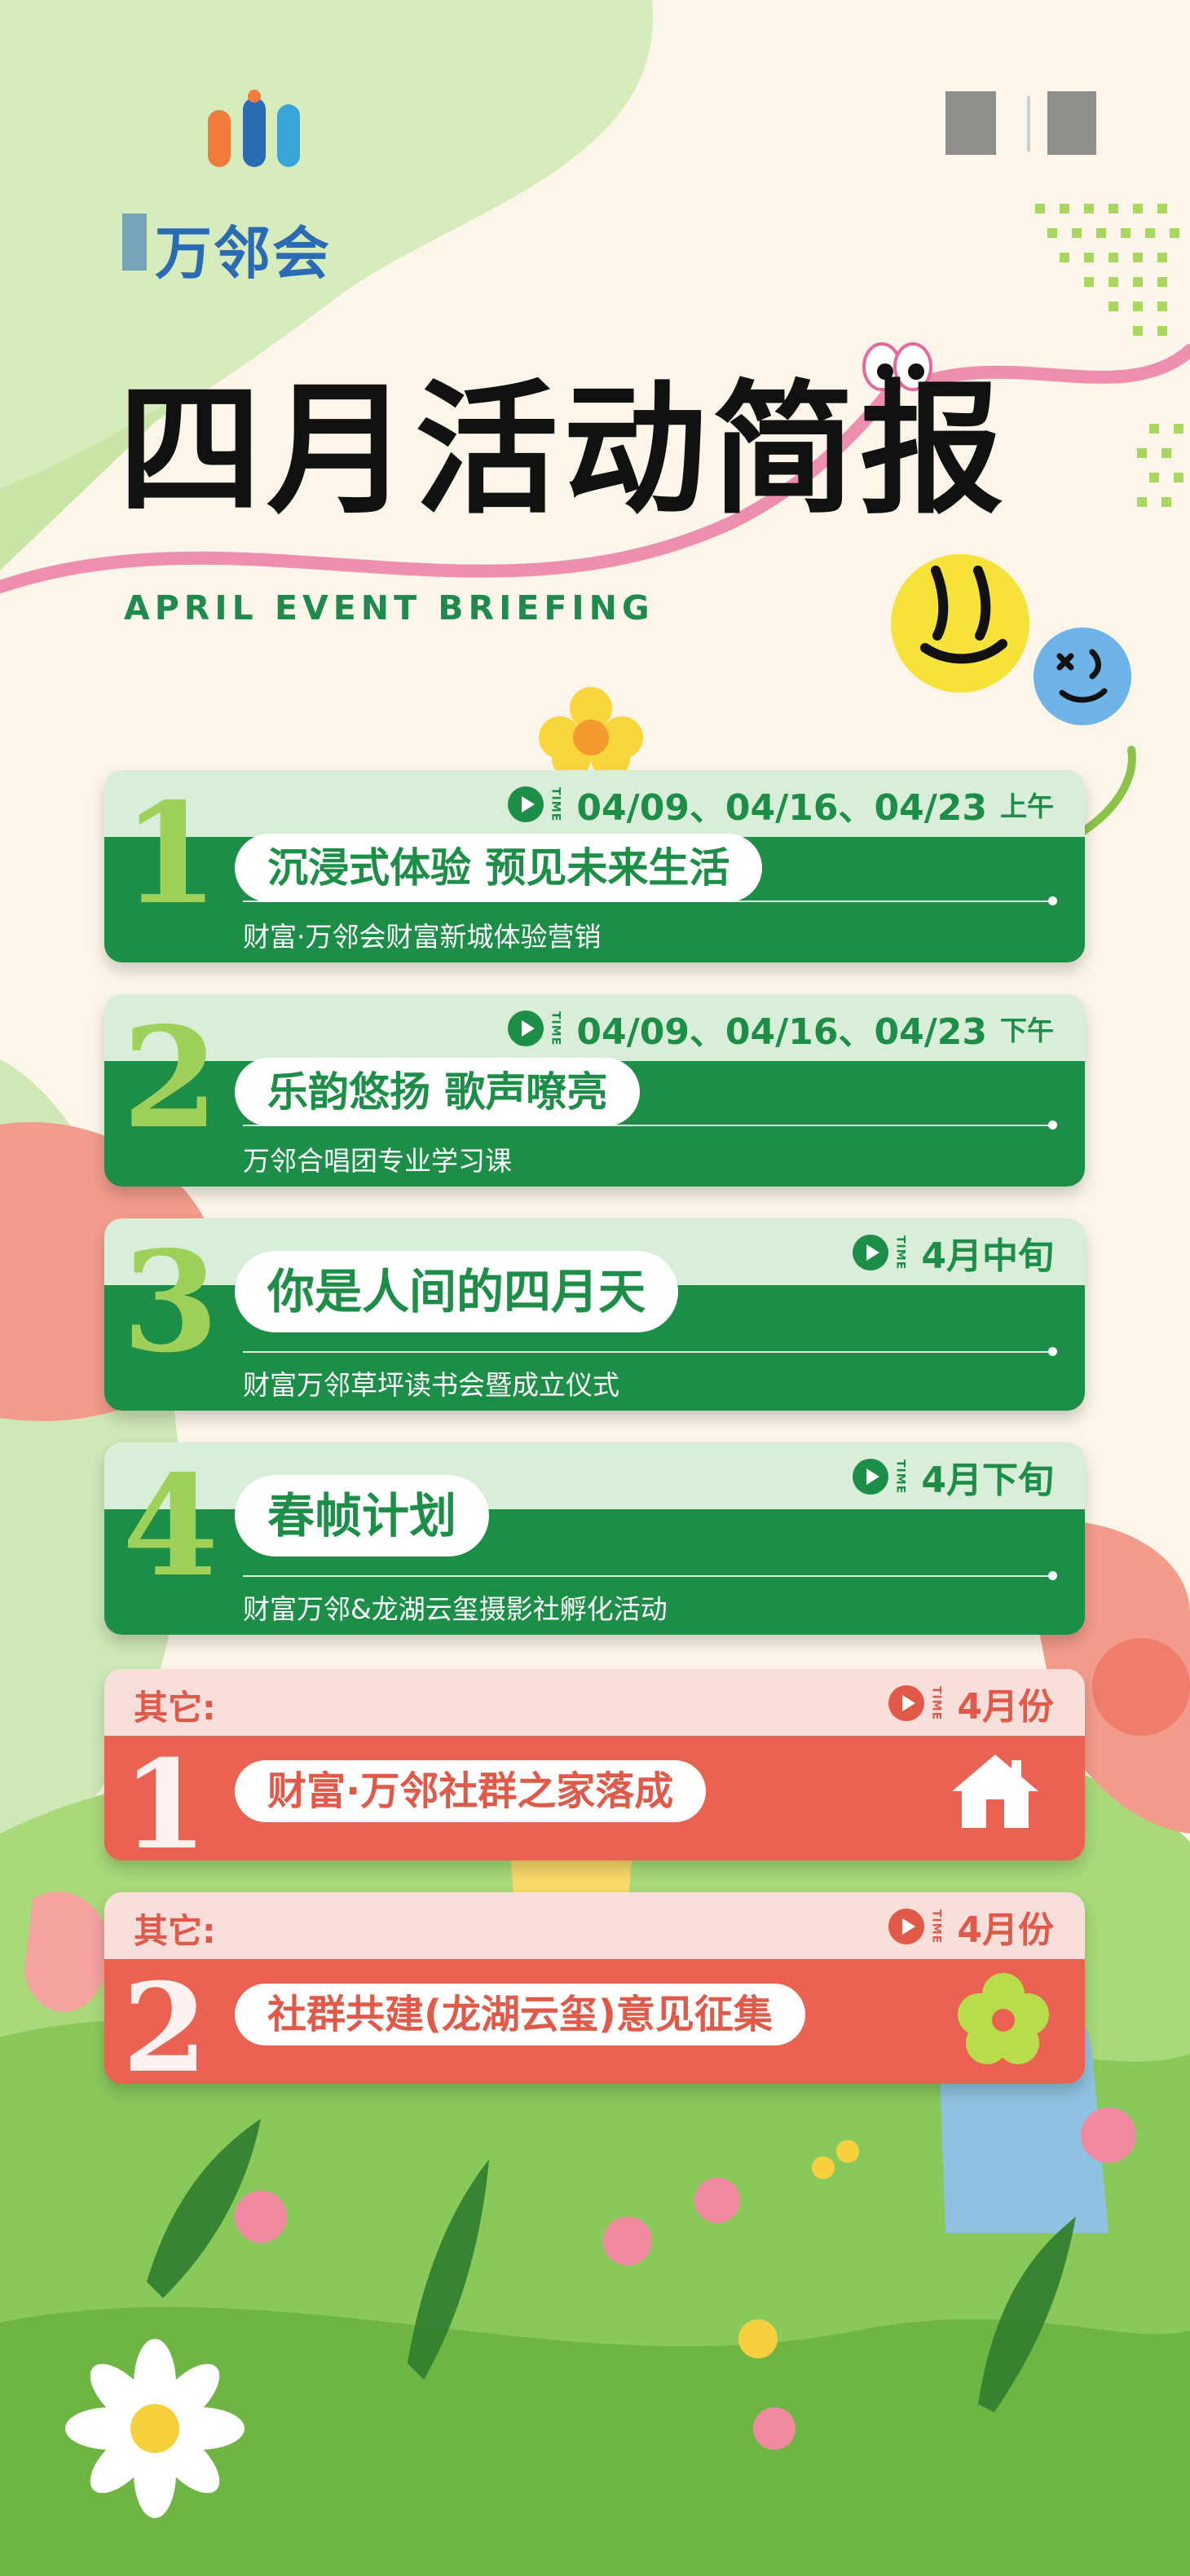 Image resolution: width=1190 pixels, height=2576 pixels. Describe the element at coordinates (1071, 123) in the screenshot. I see `qr-code-secondary` at that location.